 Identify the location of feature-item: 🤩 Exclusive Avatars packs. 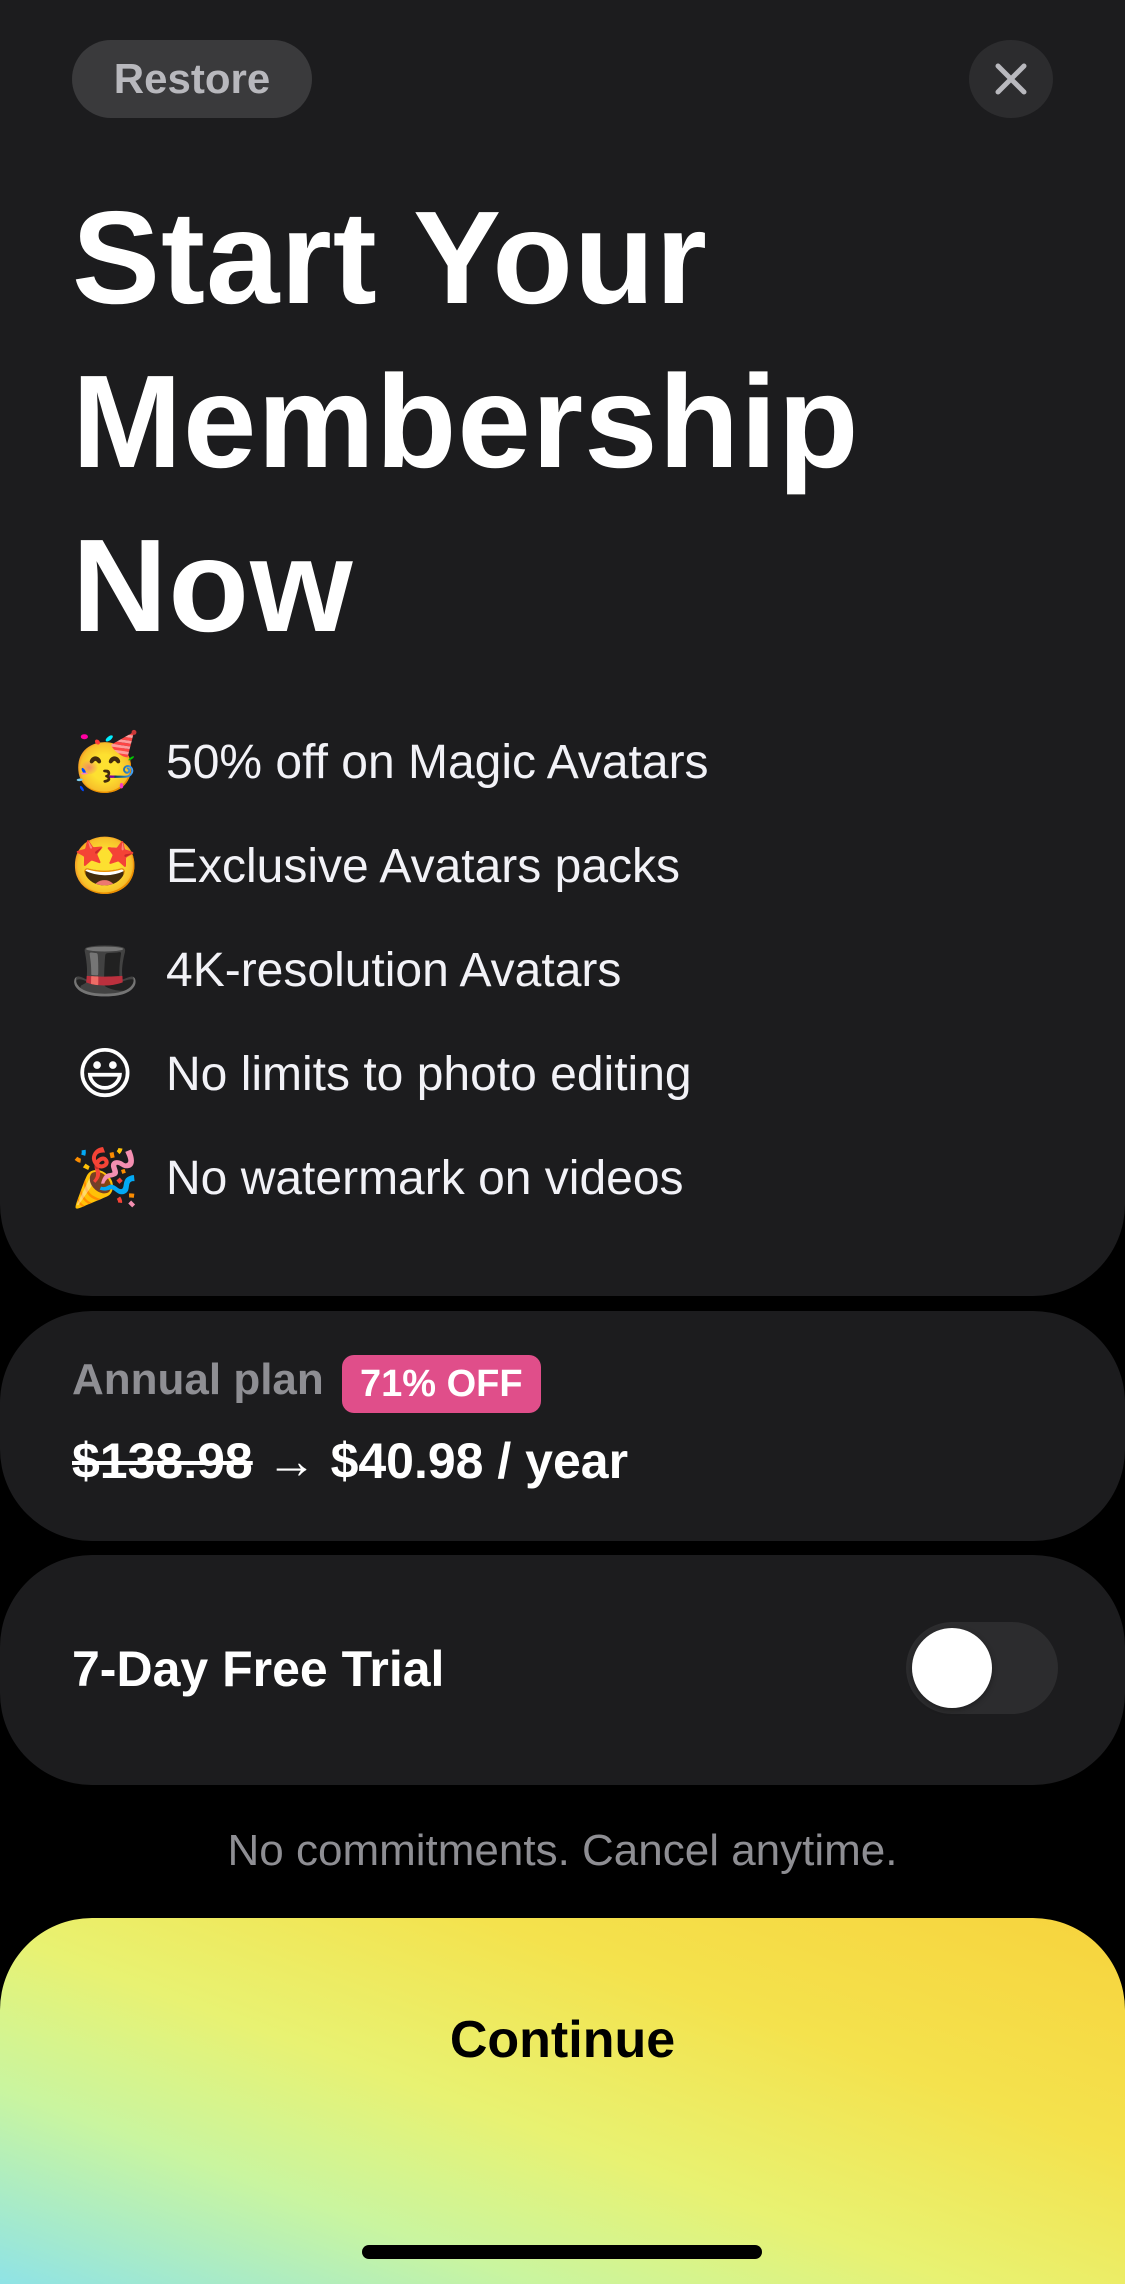
(561, 866).